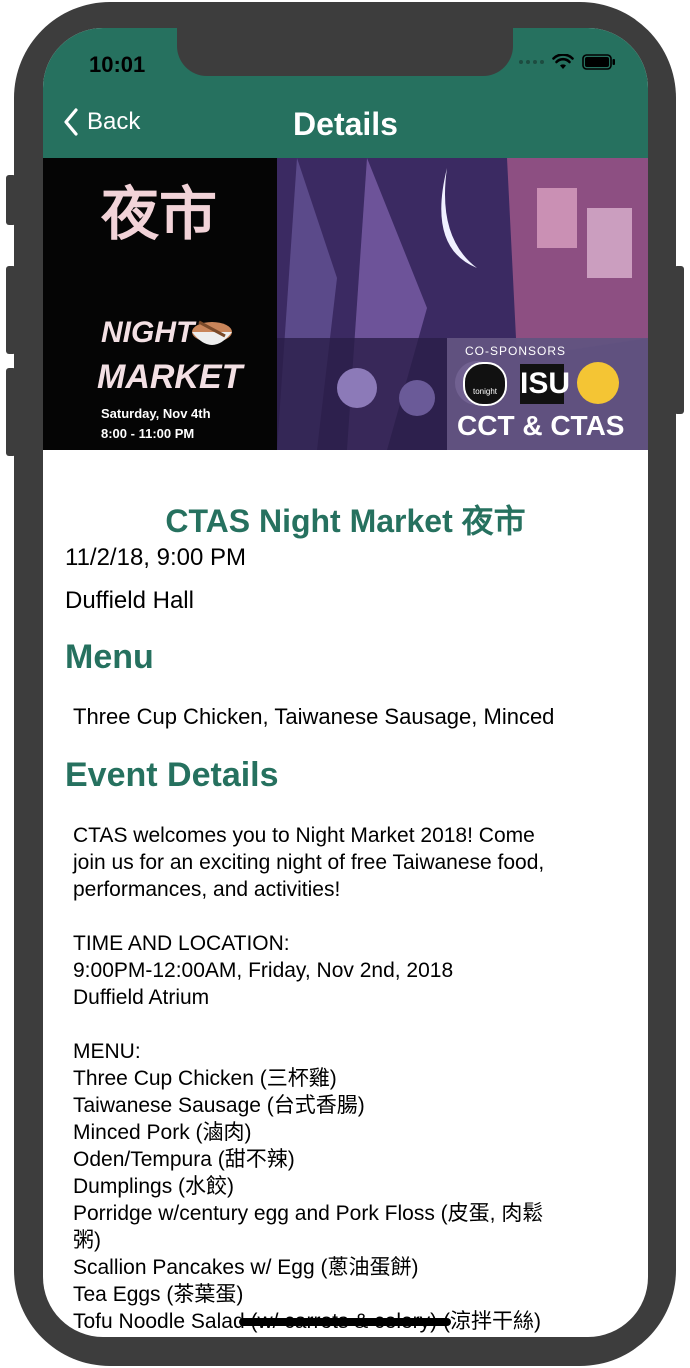  Describe the element at coordinates (598, 62) in the screenshot. I see `battery-icon` at that location.